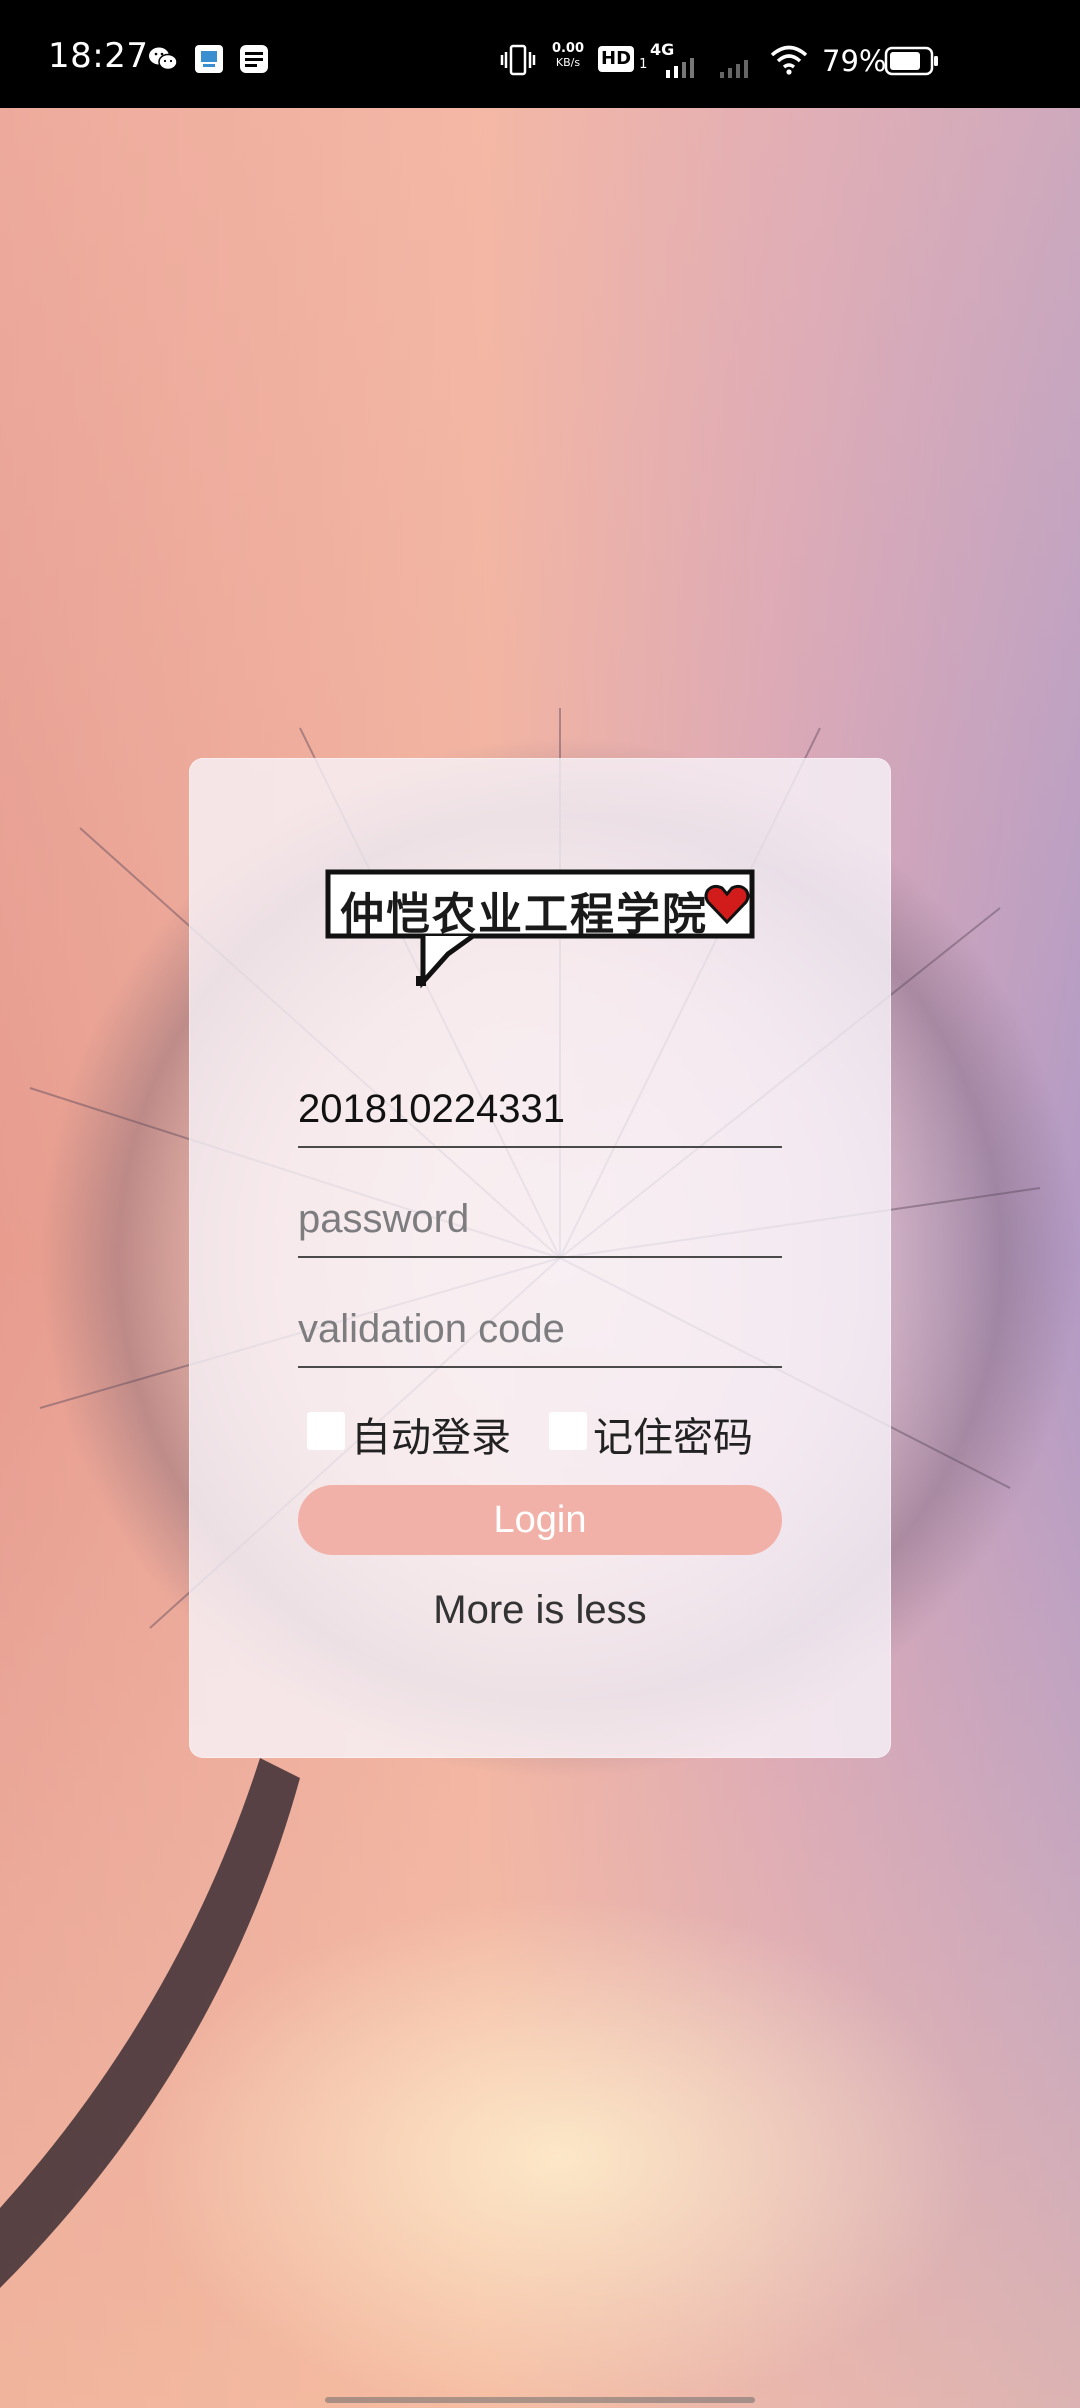  I want to click on status-time: 18:27, so click(98, 56).